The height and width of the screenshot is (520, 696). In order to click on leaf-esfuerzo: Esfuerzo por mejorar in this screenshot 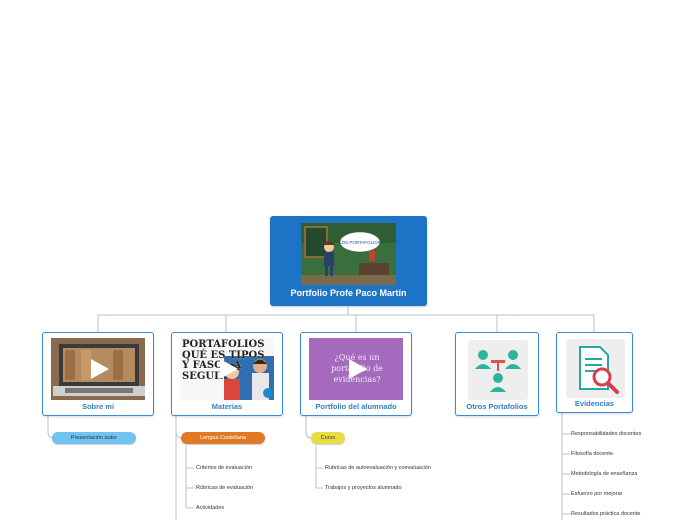, I will do `click(596, 494)`.